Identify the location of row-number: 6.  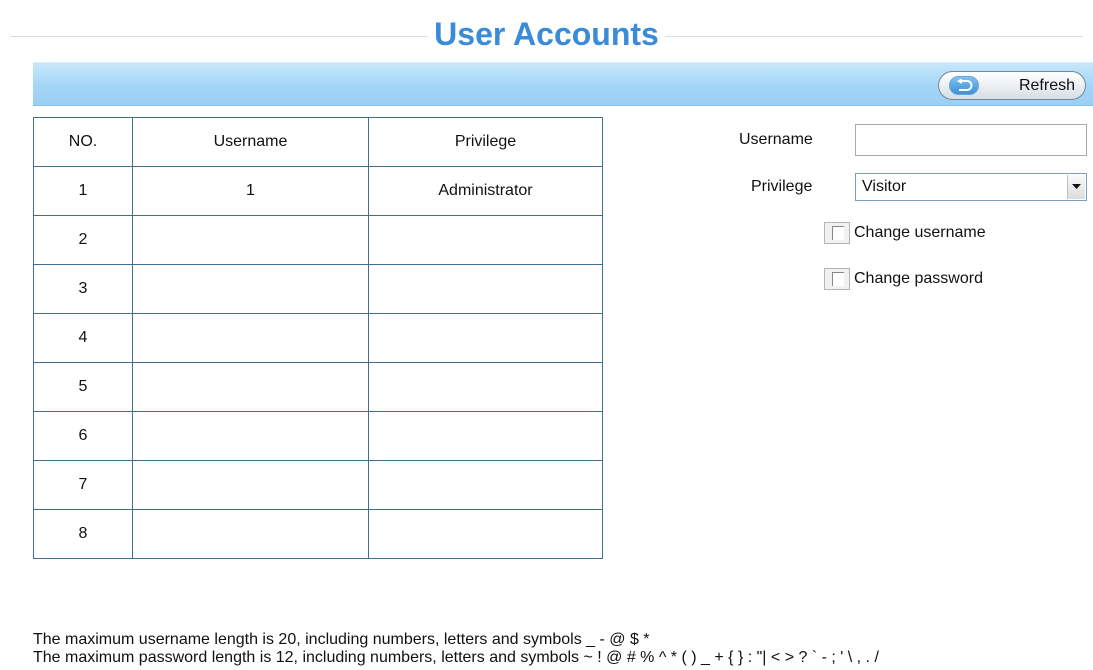
(83, 436).